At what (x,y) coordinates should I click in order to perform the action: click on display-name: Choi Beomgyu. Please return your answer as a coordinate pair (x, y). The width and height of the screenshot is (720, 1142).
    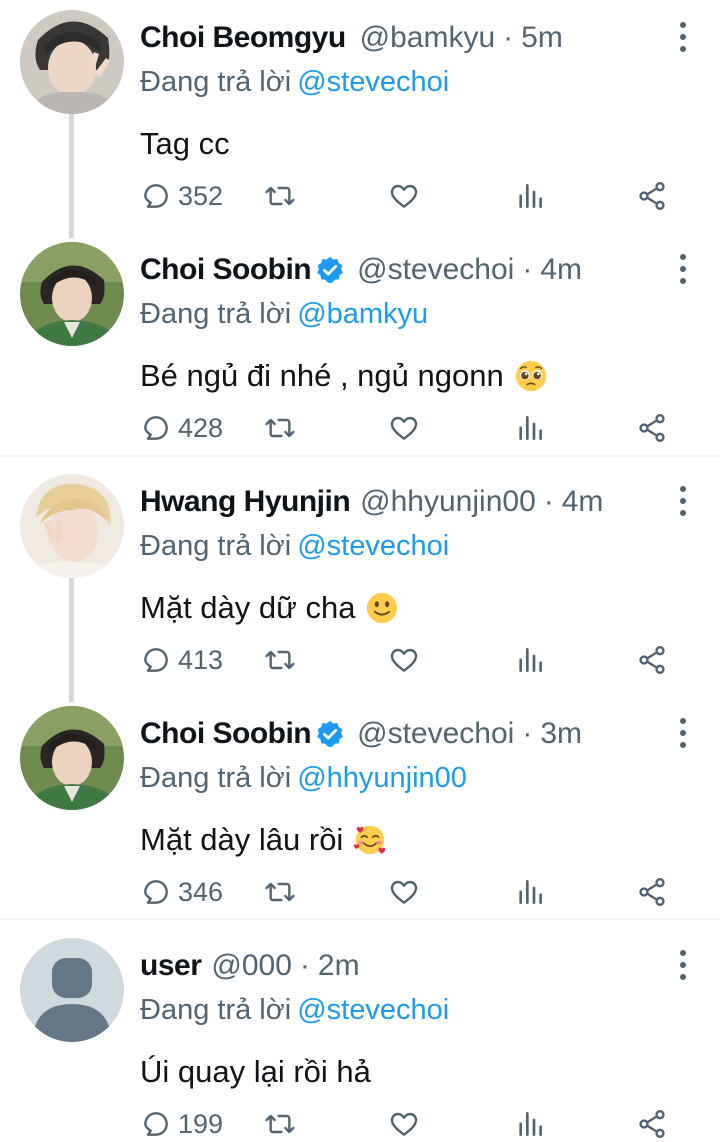
    Looking at the image, I should click on (243, 38).